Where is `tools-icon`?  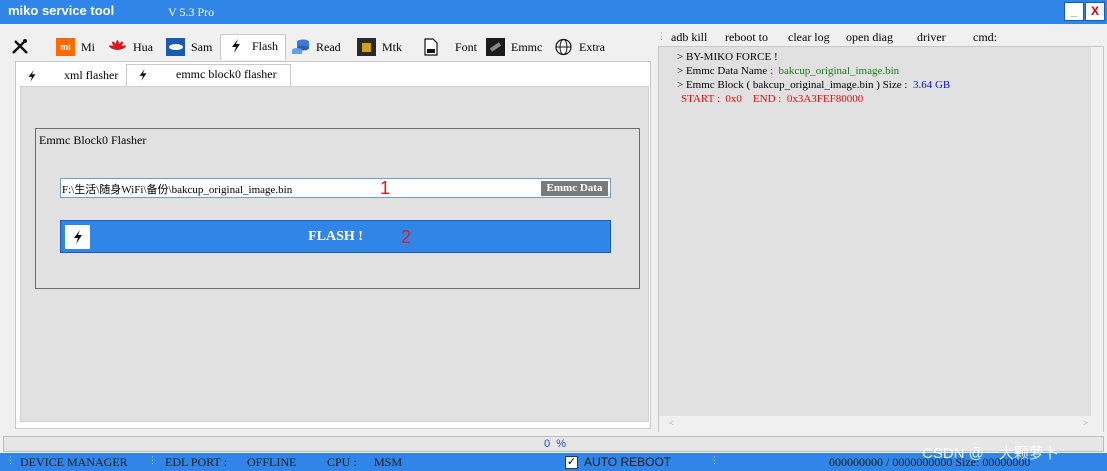 tools-icon is located at coordinates (19, 47).